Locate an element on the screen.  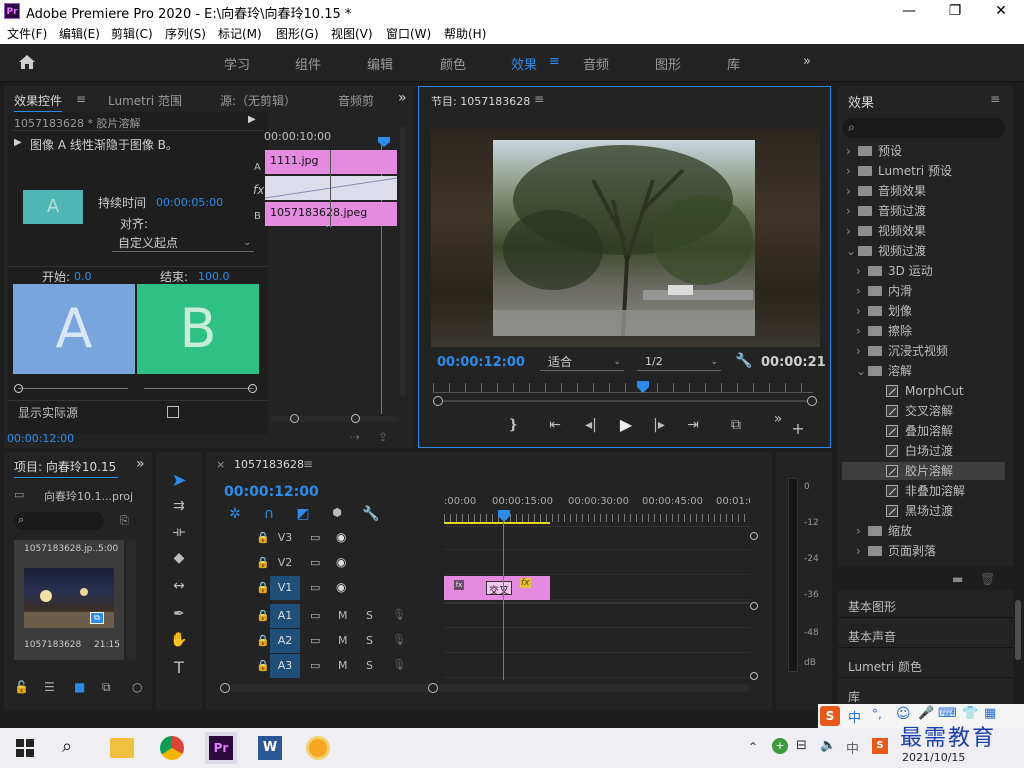
slip-tool-icon: ↔ is located at coordinates (179, 586).